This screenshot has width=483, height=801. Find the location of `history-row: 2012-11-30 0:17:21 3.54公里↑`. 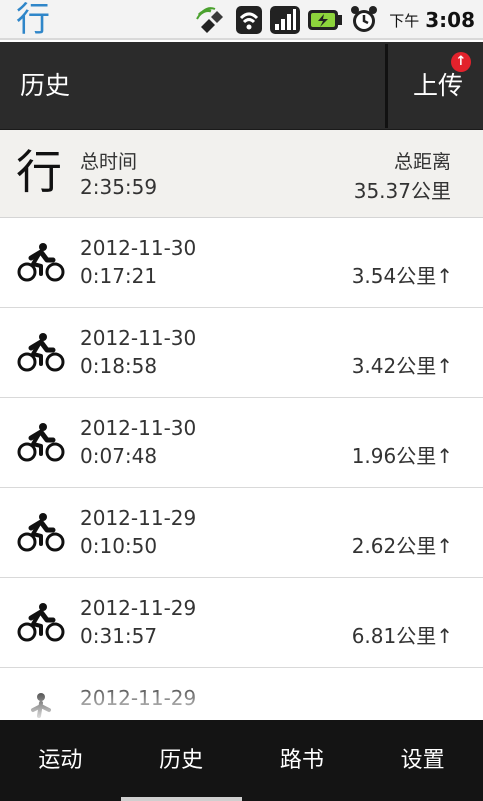

history-row: 2012-11-30 0:17:21 3.54公里↑ is located at coordinates (241, 263).